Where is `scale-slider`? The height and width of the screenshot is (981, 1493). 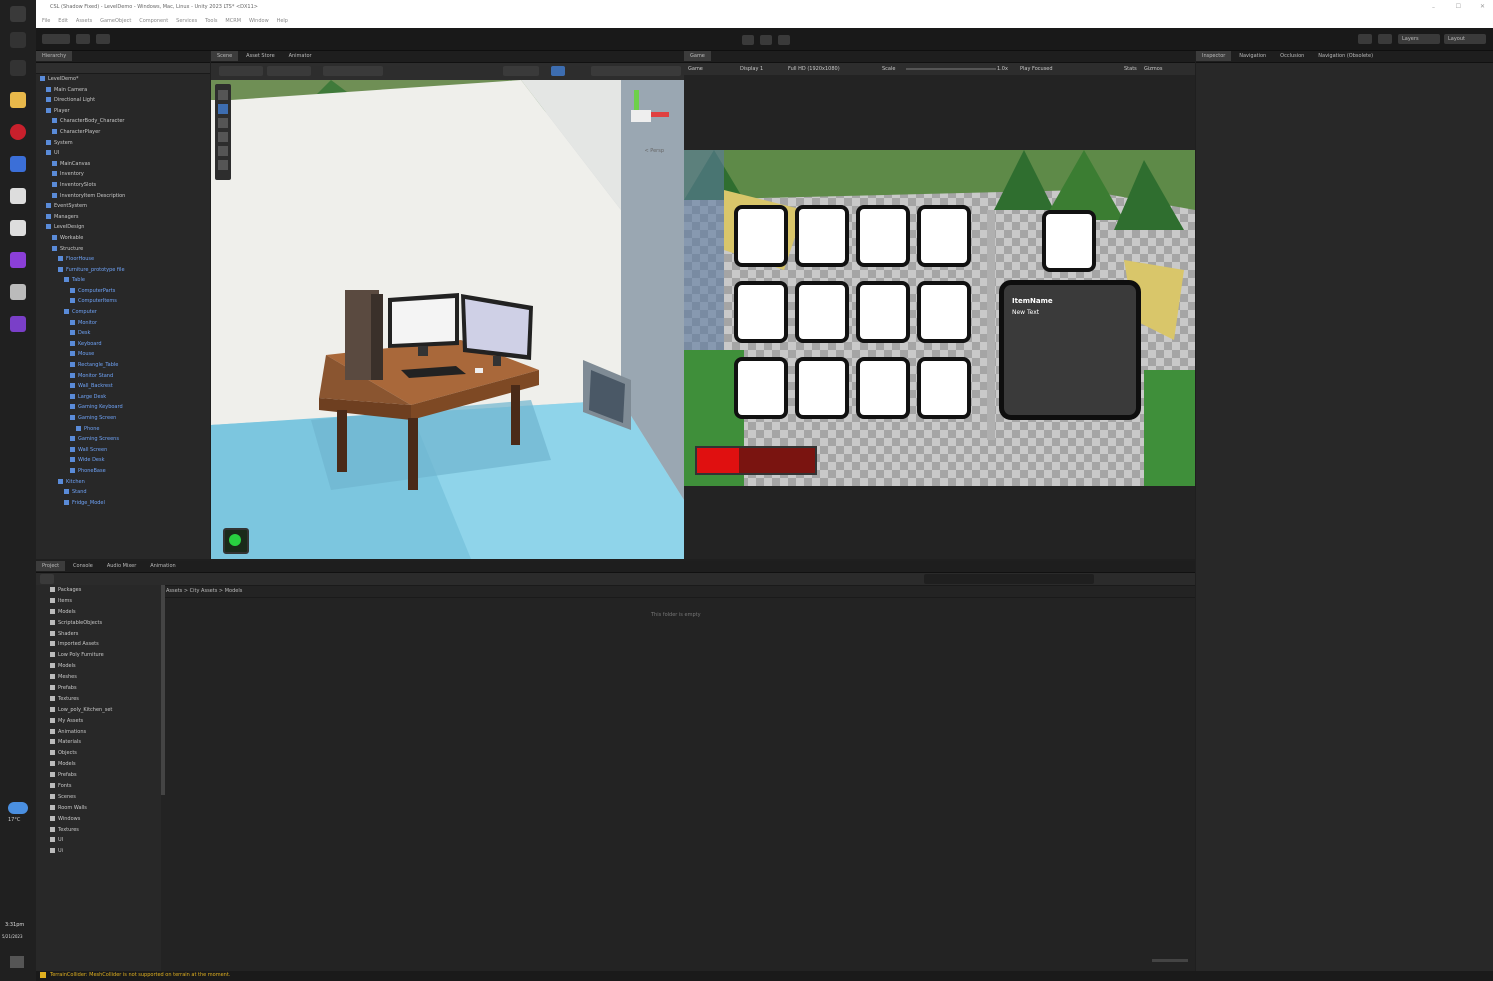 scale-slider is located at coordinates (951, 69).